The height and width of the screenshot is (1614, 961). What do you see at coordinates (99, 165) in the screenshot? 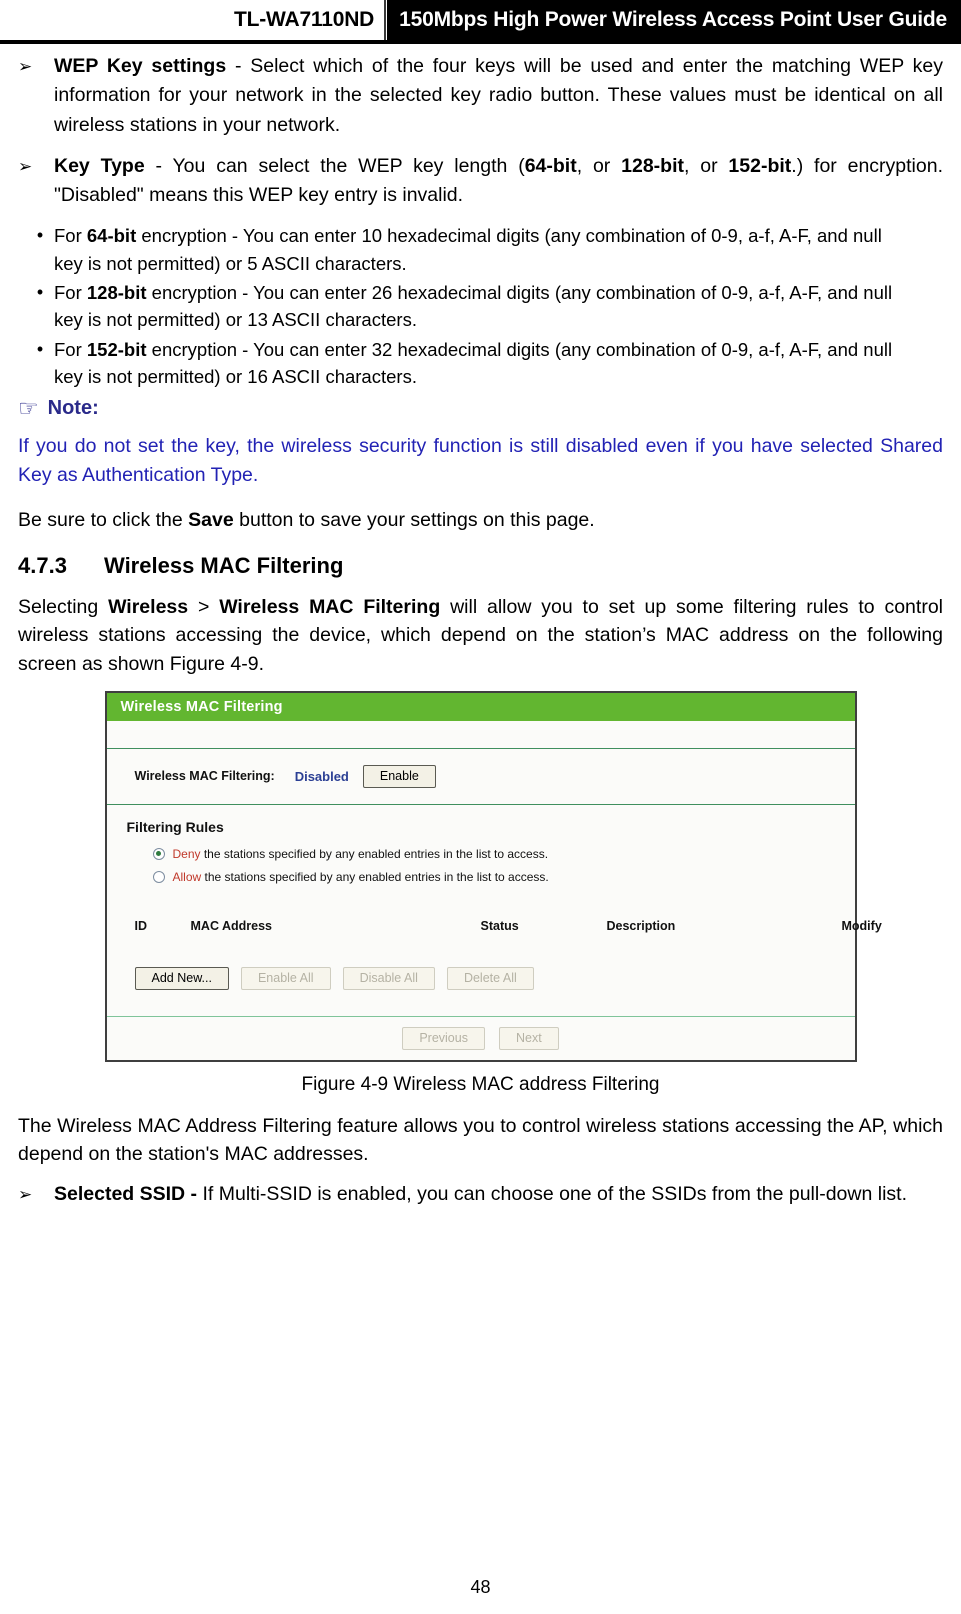
I see `term-key-type: Key Type` at bounding box center [99, 165].